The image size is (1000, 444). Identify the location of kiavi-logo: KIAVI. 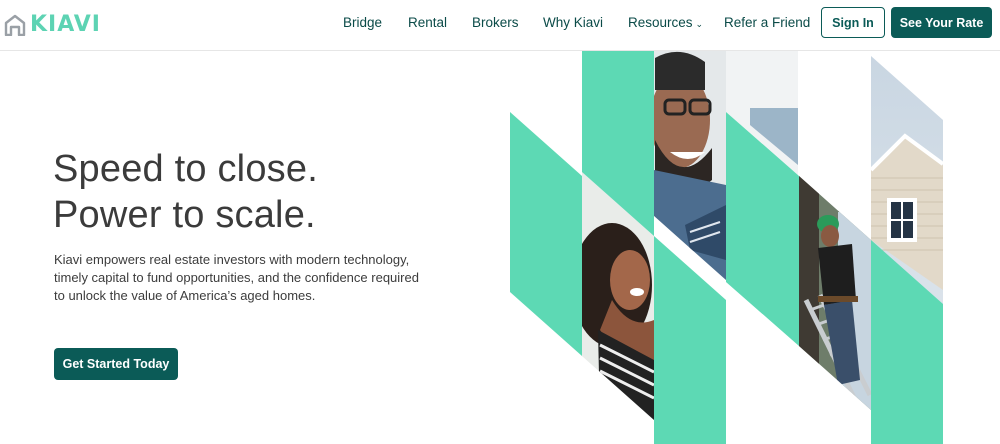
(52, 24).